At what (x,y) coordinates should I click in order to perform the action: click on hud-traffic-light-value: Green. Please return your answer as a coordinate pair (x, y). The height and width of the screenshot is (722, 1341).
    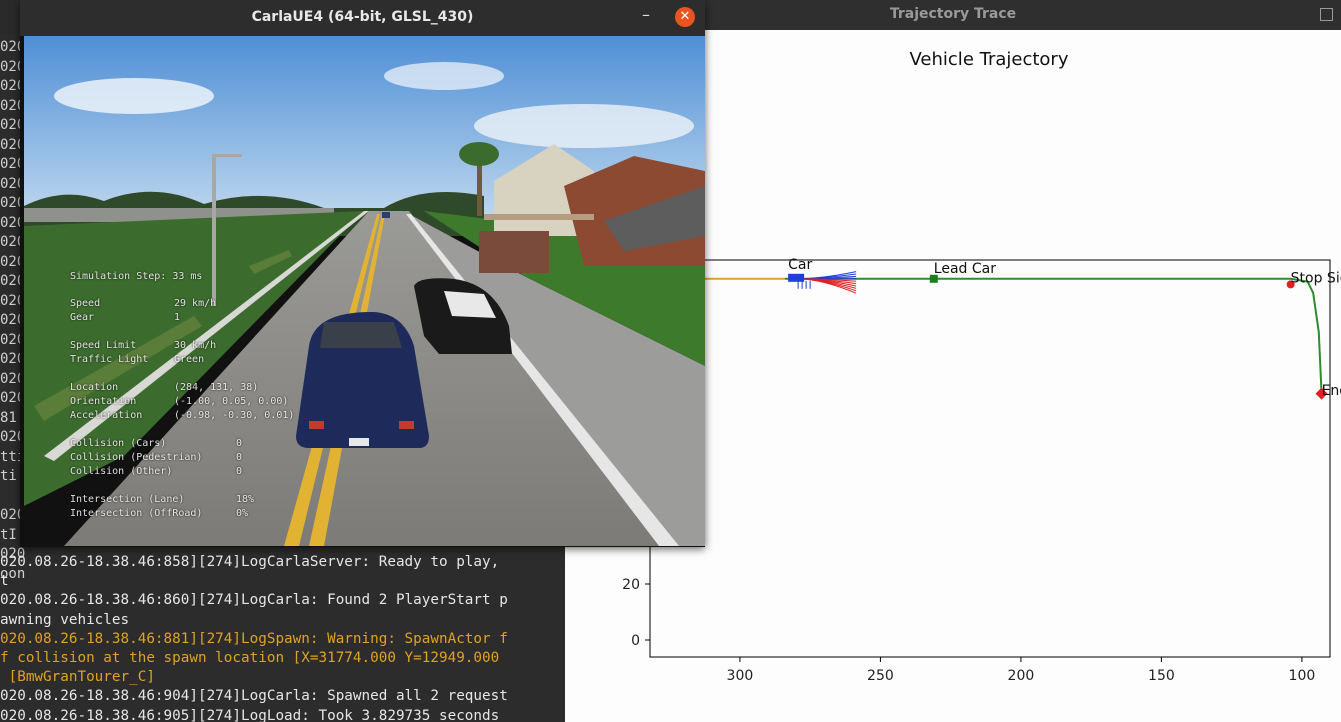
    Looking at the image, I should click on (189, 359).